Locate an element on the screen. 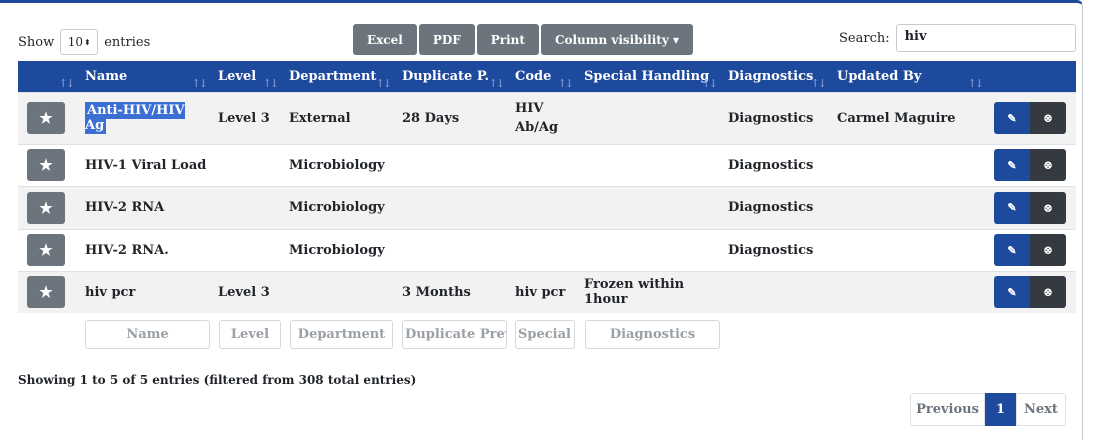 Image resolution: width=1106 pixels, height=440 pixels. search-input: hiv is located at coordinates (985, 38).